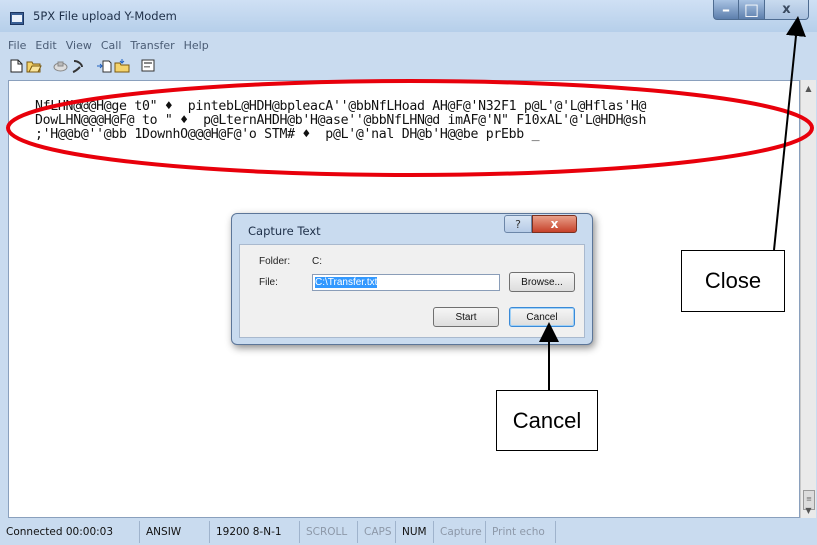  What do you see at coordinates (726, 10) in the screenshot?
I see `minimize-button: –` at bounding box center [726, 10].